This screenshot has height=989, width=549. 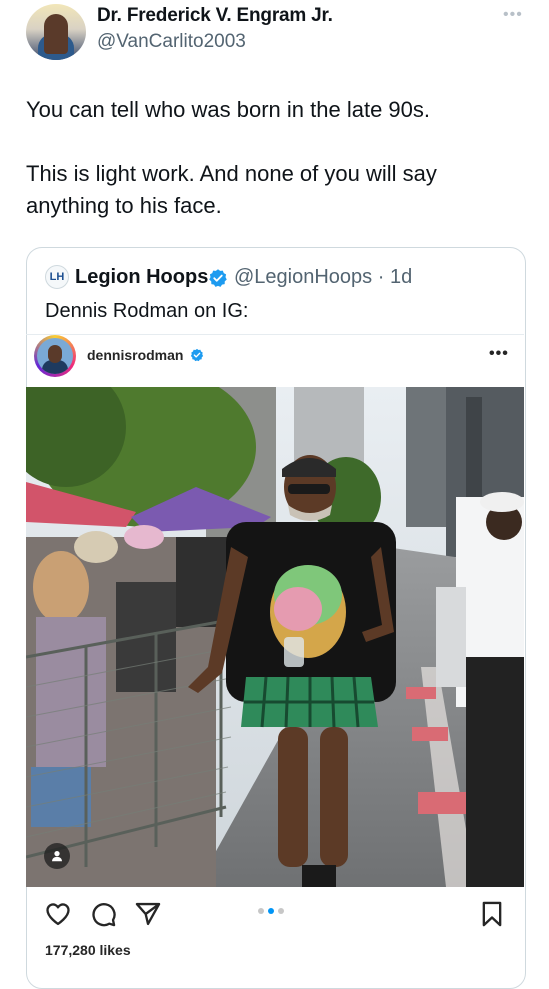 I want to click on author-handle: @VanCarlito2003, so click(x=171, y=42).